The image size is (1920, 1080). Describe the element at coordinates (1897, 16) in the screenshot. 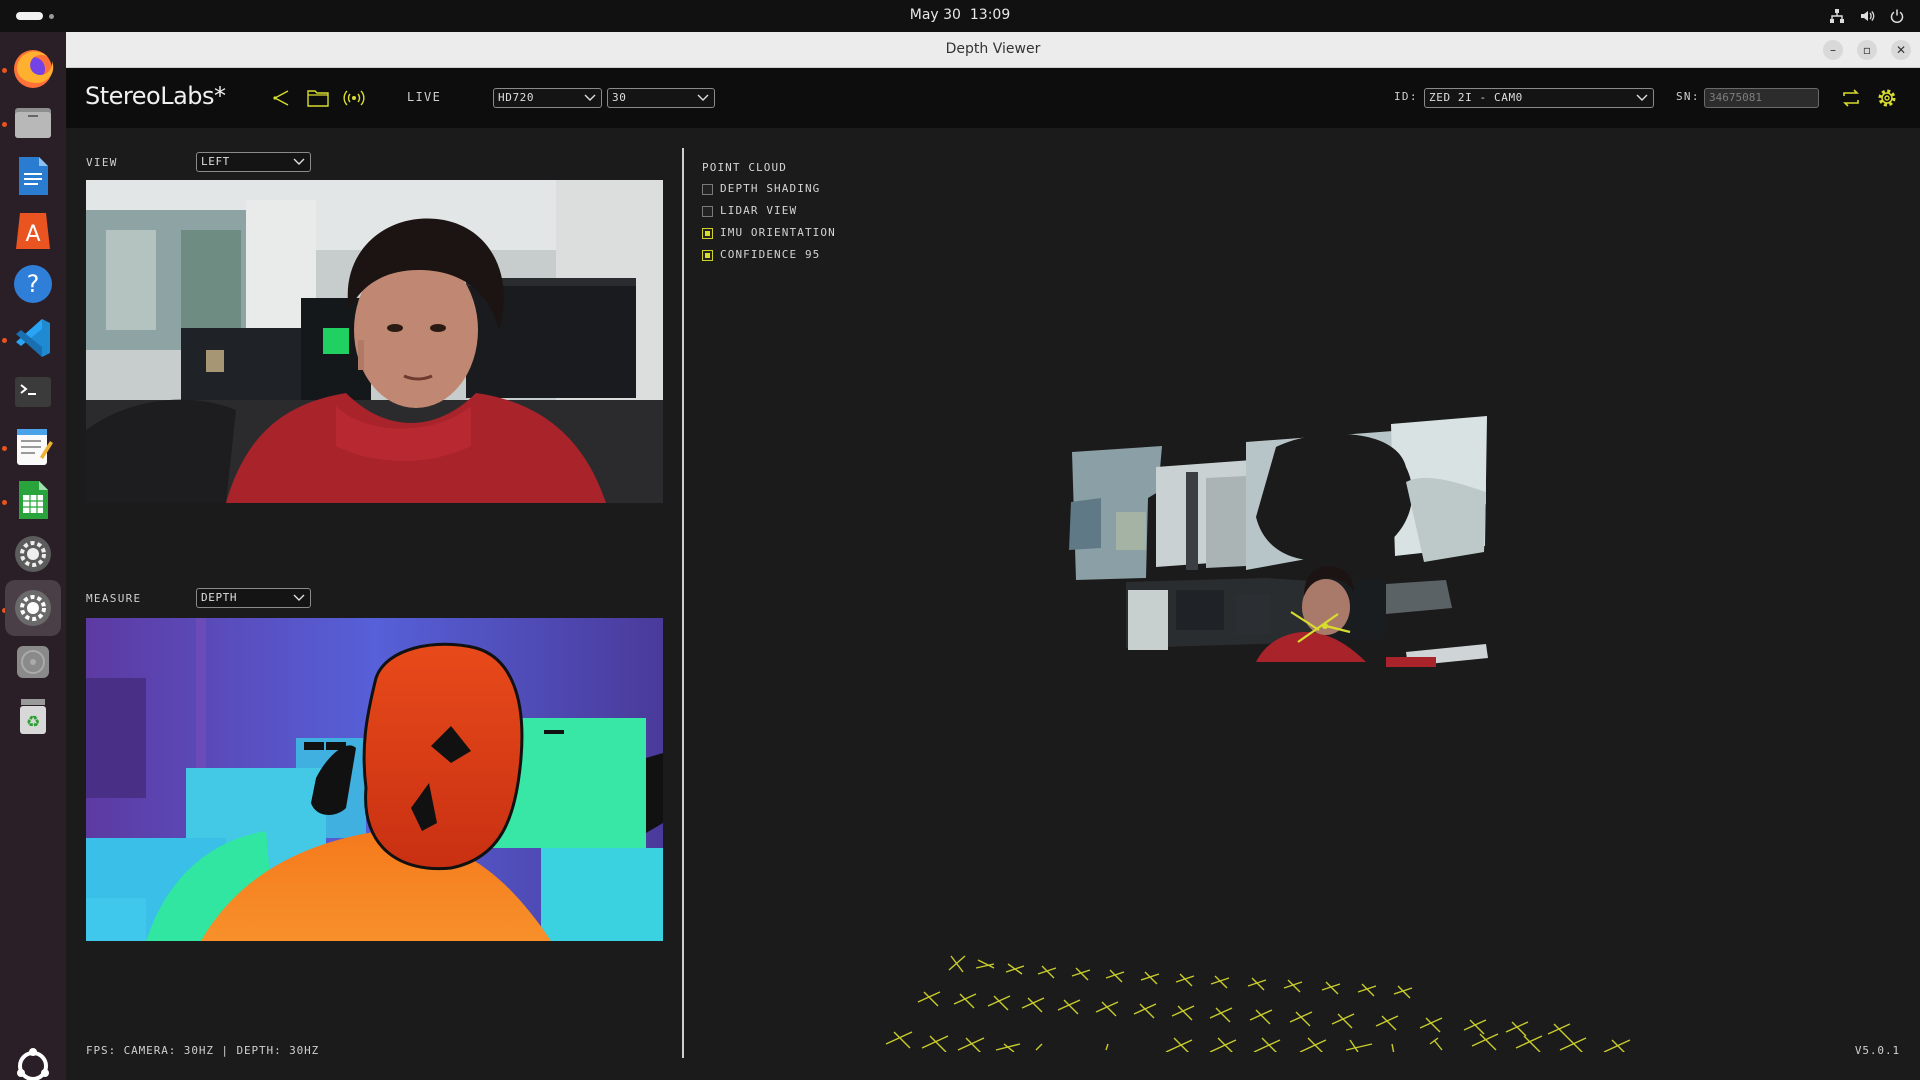

I see `power-icon` at that location.